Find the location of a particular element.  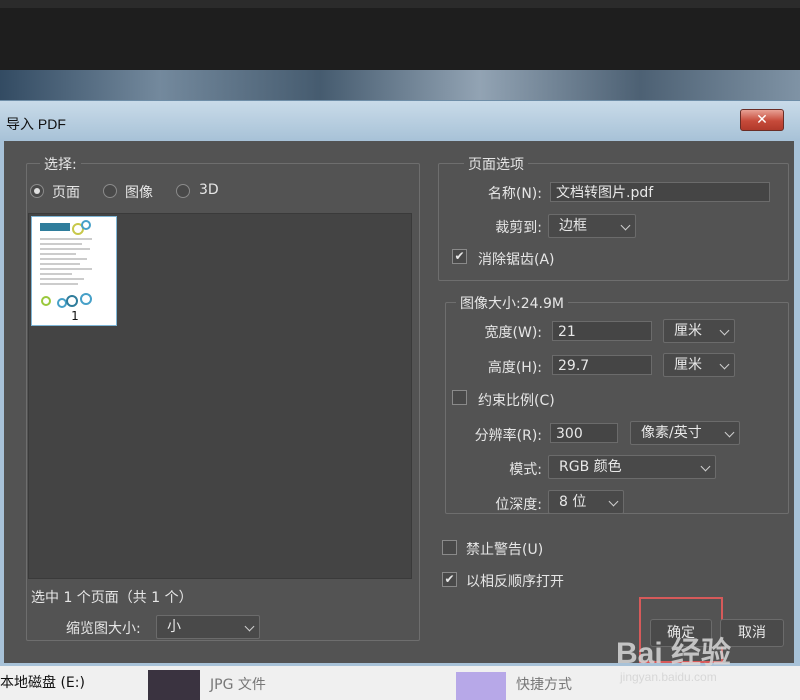

height-unit-value: 厘米 is located at coordinates (688, 365).